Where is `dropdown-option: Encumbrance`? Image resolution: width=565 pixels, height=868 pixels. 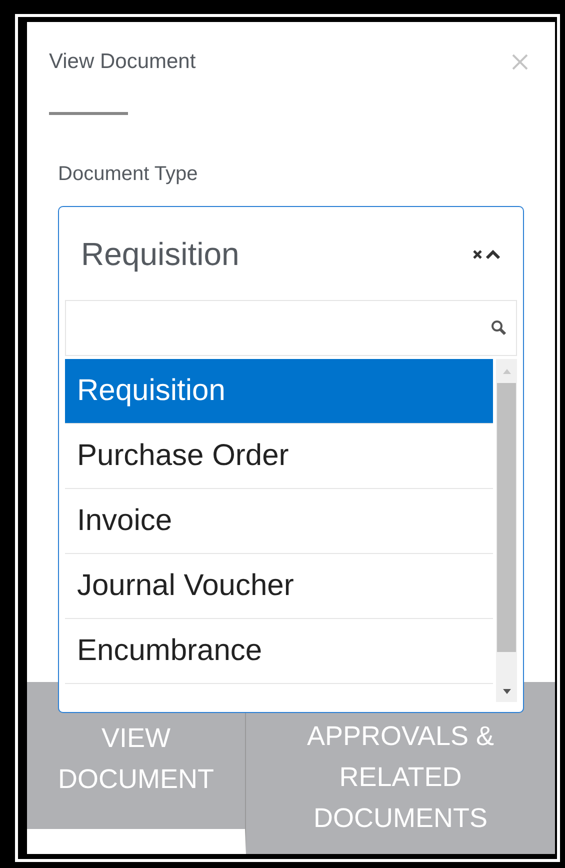
dropdown-option: Encumbrance is located at coordinates (279, 651).